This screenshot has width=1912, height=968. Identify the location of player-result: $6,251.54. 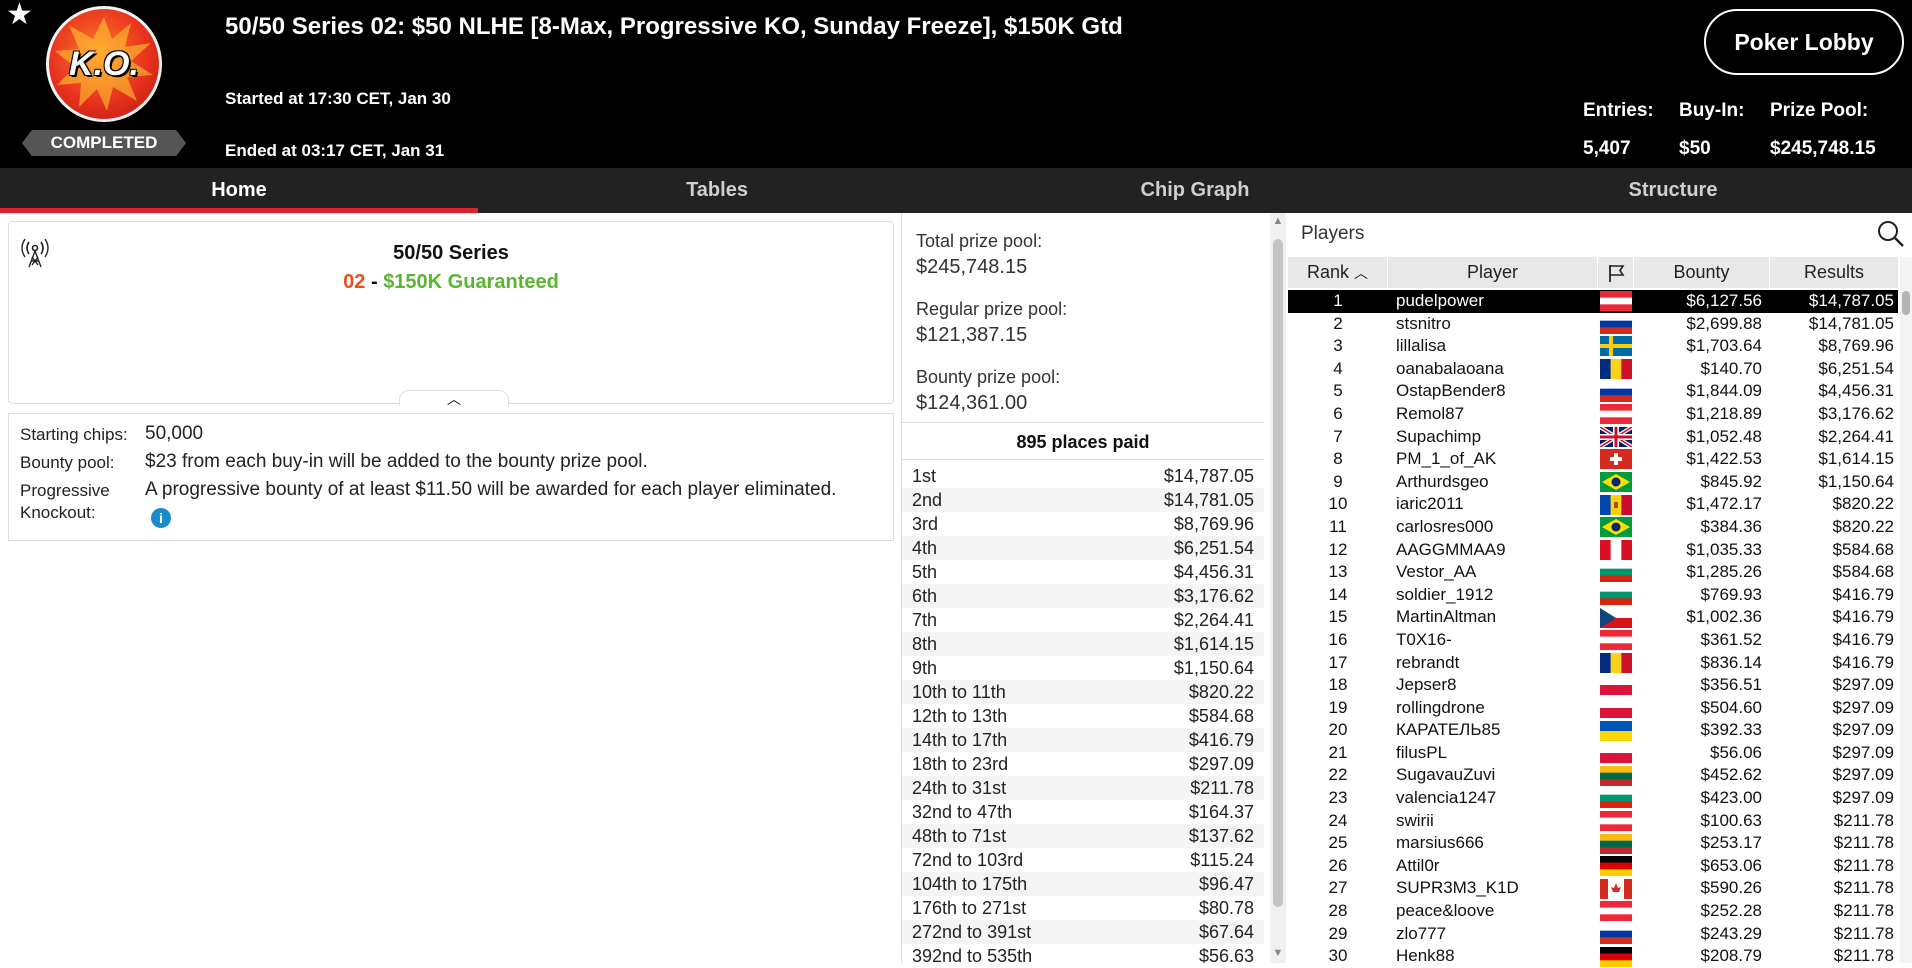
(1856, 368).